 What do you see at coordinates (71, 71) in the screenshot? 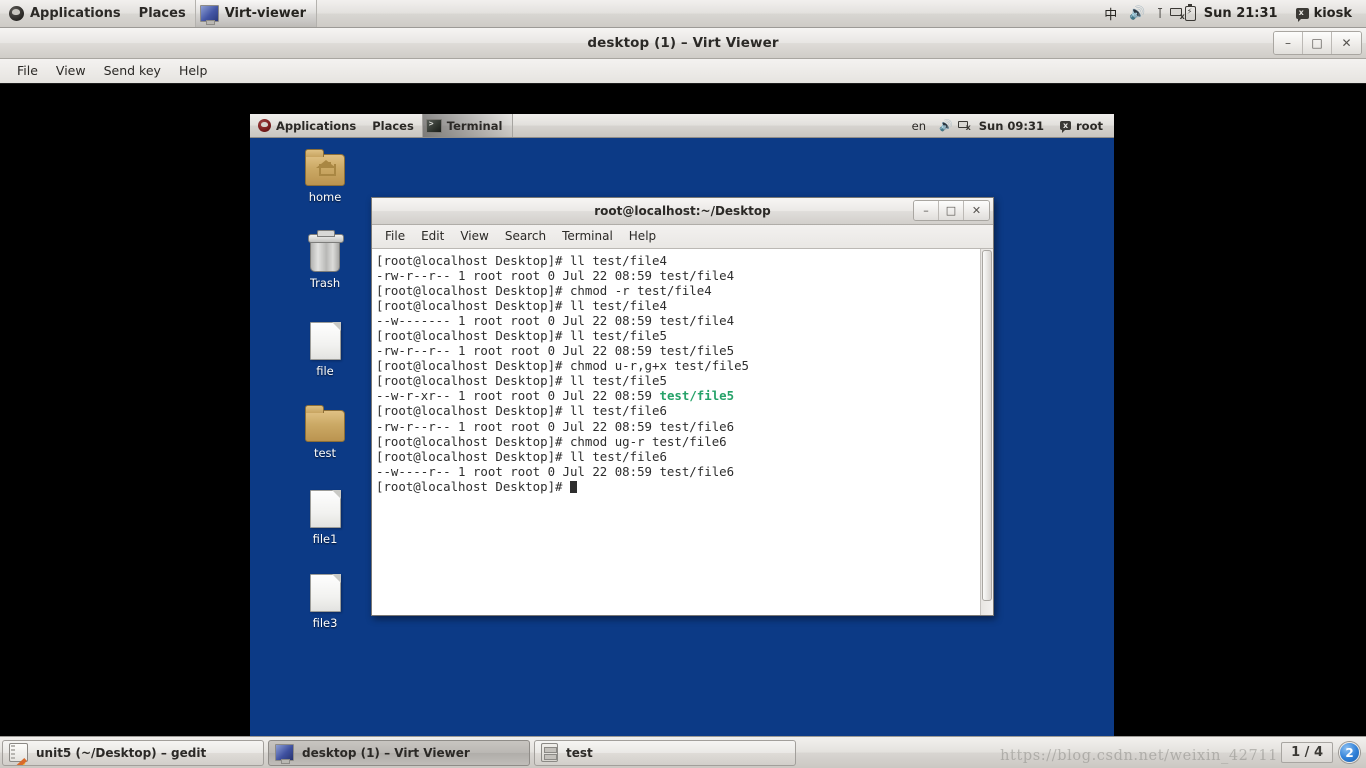
I see `menu-view: View` at bounding box center [71, 71].